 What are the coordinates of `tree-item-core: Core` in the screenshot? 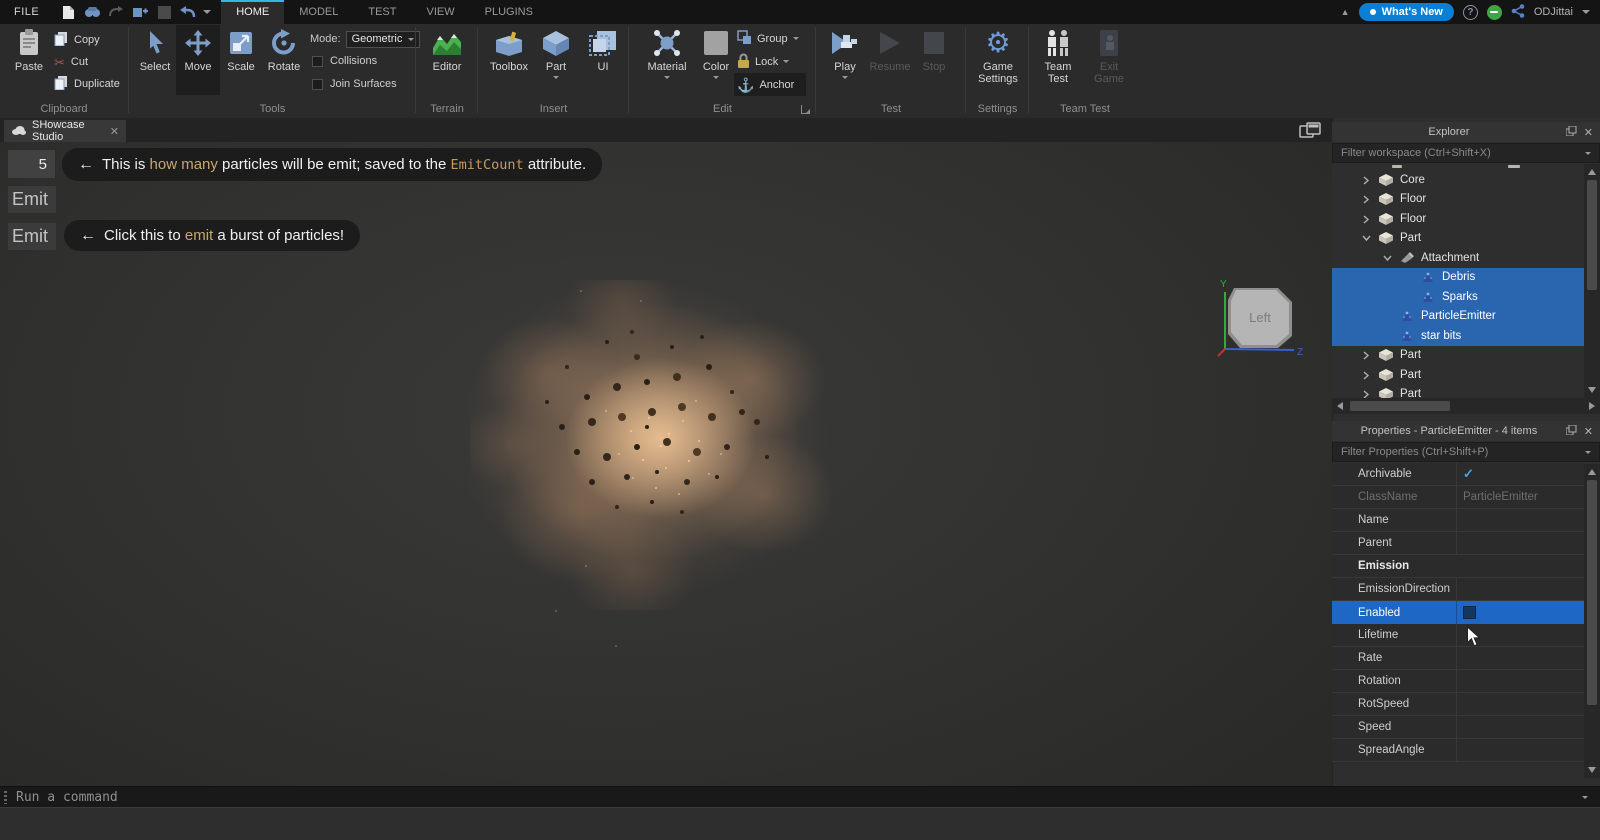 It's located at (1458, 180).